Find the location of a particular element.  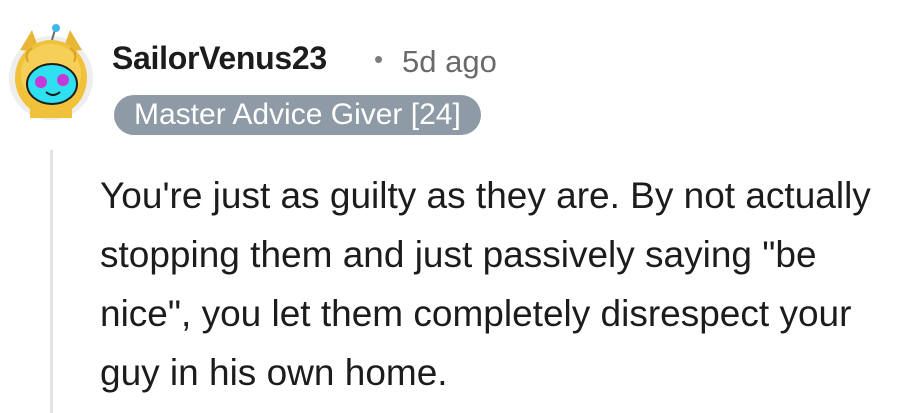

avatar is located at coordinates (51, 72).